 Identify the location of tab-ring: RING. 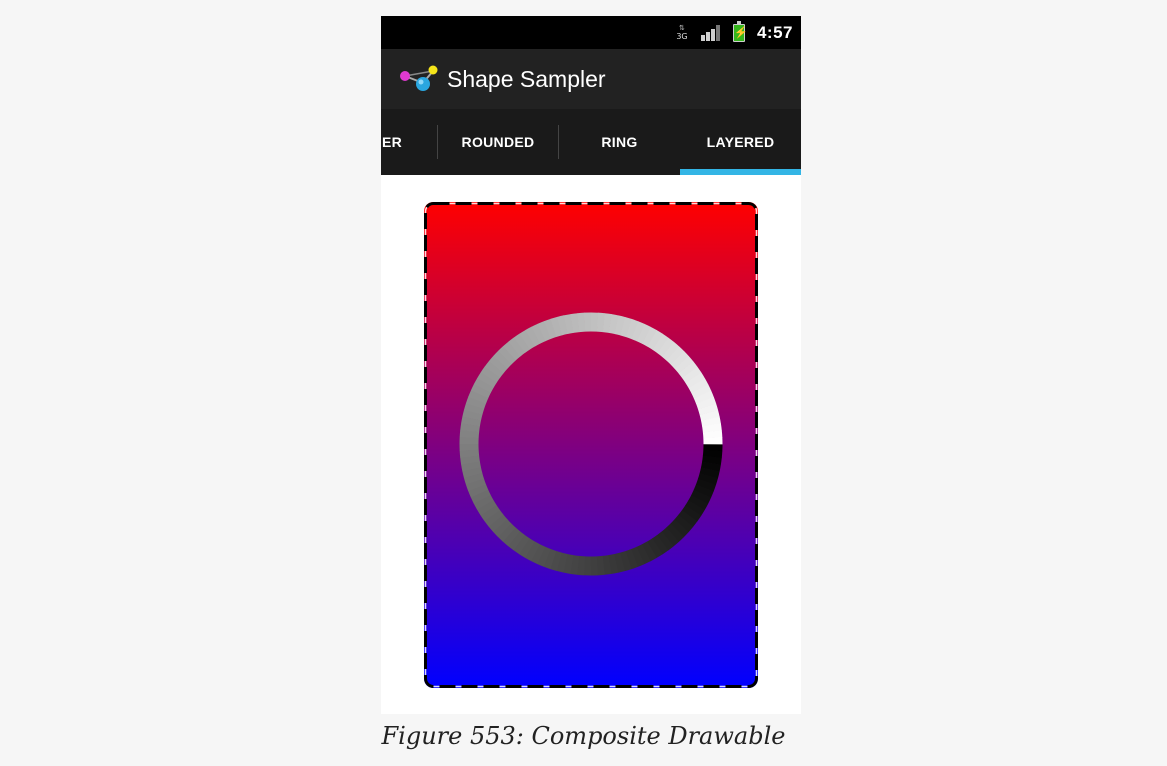
(619, 142).